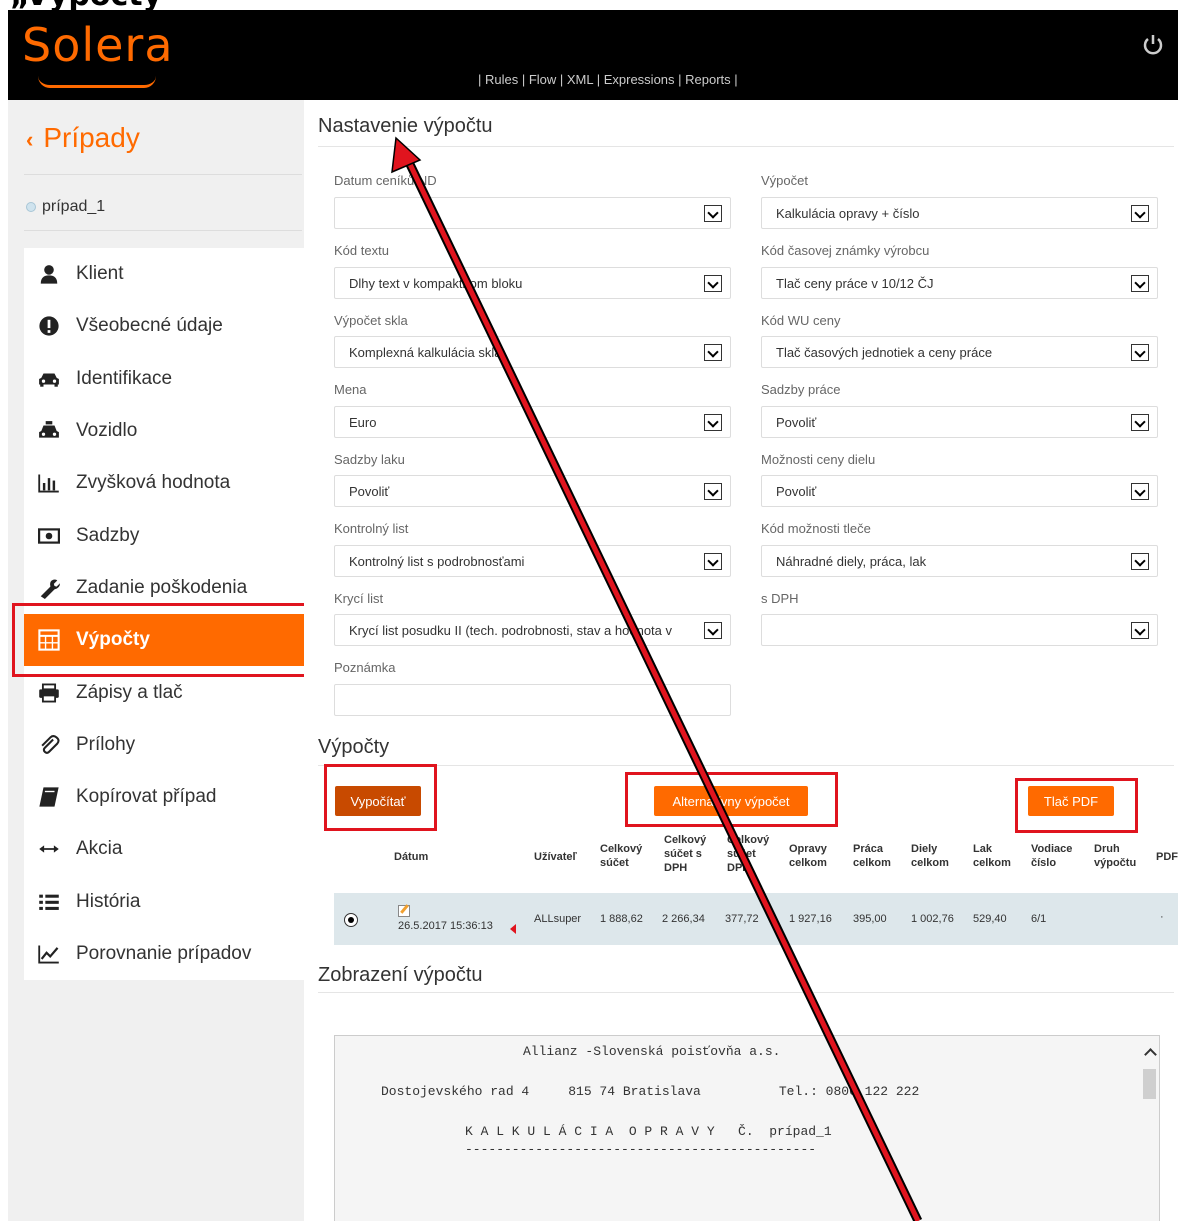 This screenshot has width=1178, height=1221. I want to click on scroll-up-icon, so click(1150, 1054).